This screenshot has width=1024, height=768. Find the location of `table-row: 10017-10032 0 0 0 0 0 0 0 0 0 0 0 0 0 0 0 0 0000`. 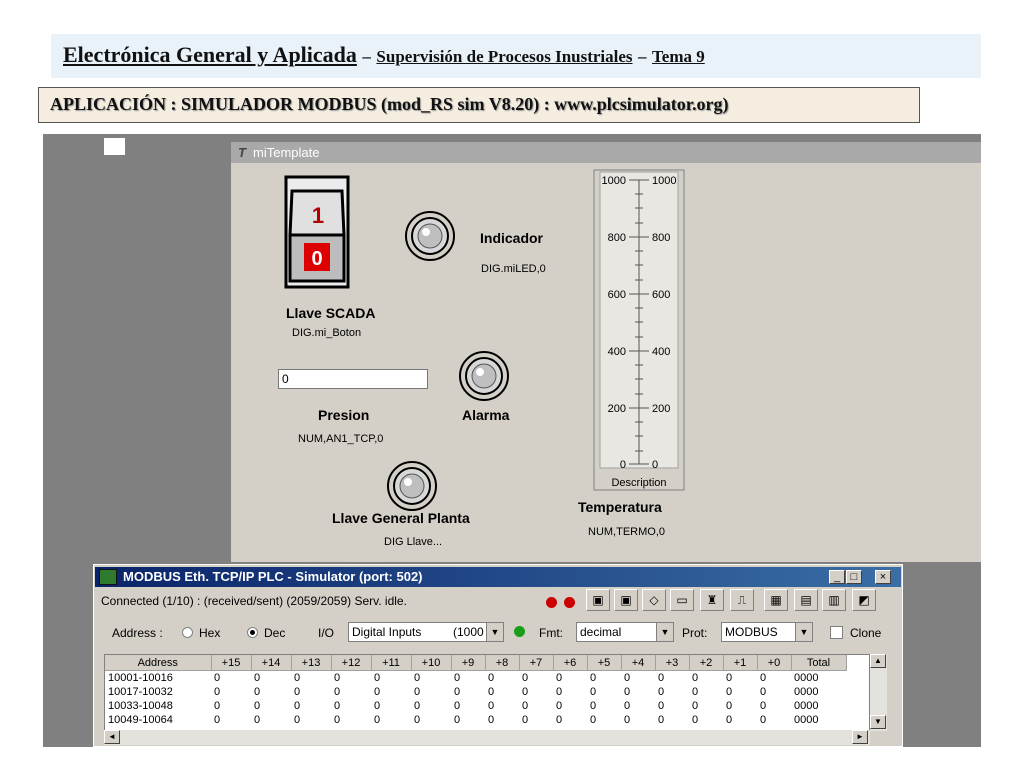

table-row: 10017-10032 0 0 0 0 0 0 0 0 0 0 0 0 0 0 0 0 0000 is located at coordinates (475, 692).